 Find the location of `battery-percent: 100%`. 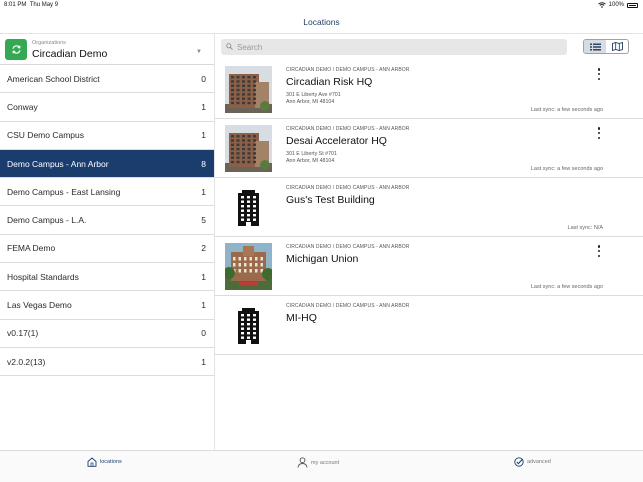

battery-percent: 100% is located at coordinates (616, 5).